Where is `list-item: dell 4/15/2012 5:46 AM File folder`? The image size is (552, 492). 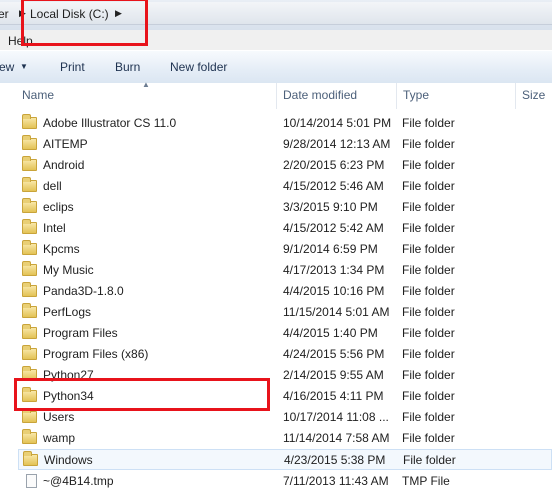 list-item: dell 4/15/2012 5:46 AM File folder is located at coordinates (285, 186).